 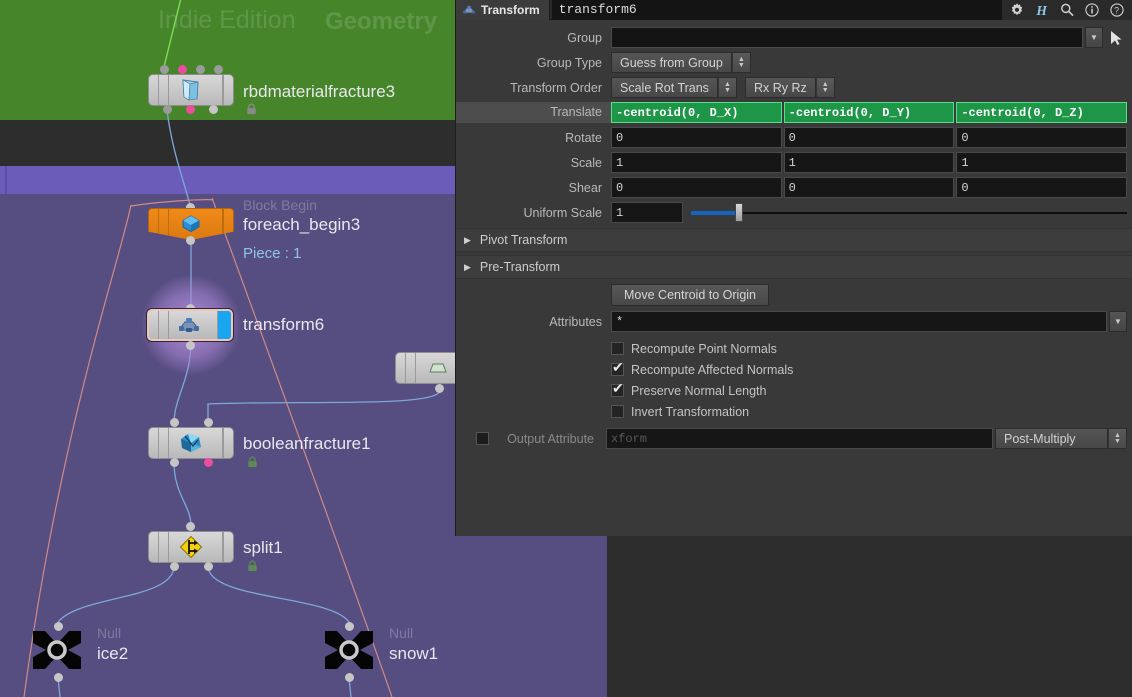 I want to click on group-type-value: Guess from Group, so click(x=671, y=62).